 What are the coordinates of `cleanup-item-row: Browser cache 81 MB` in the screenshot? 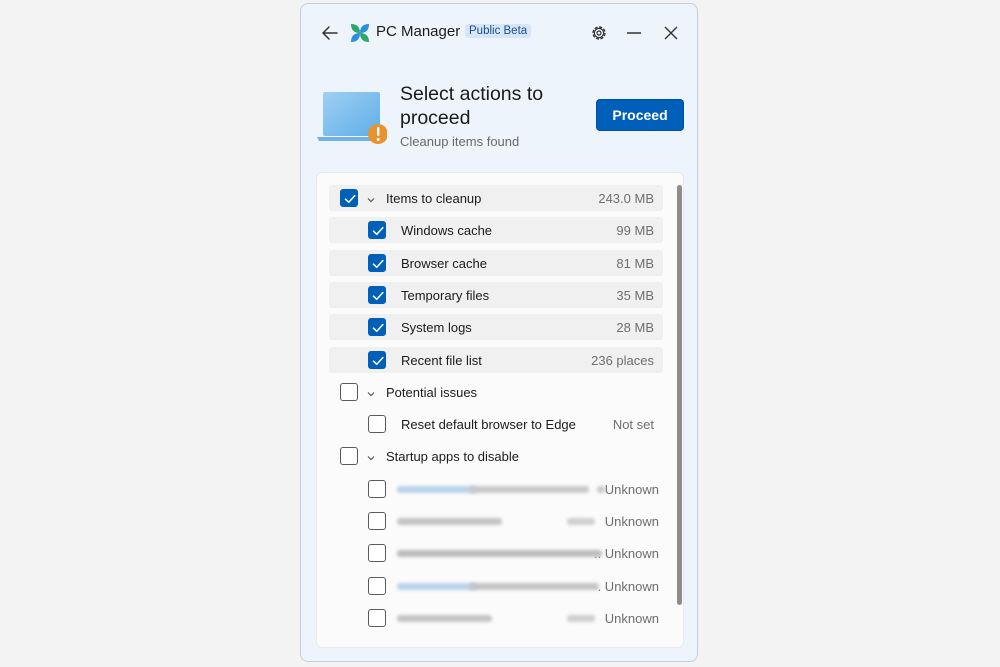 It's located at (496, 262).